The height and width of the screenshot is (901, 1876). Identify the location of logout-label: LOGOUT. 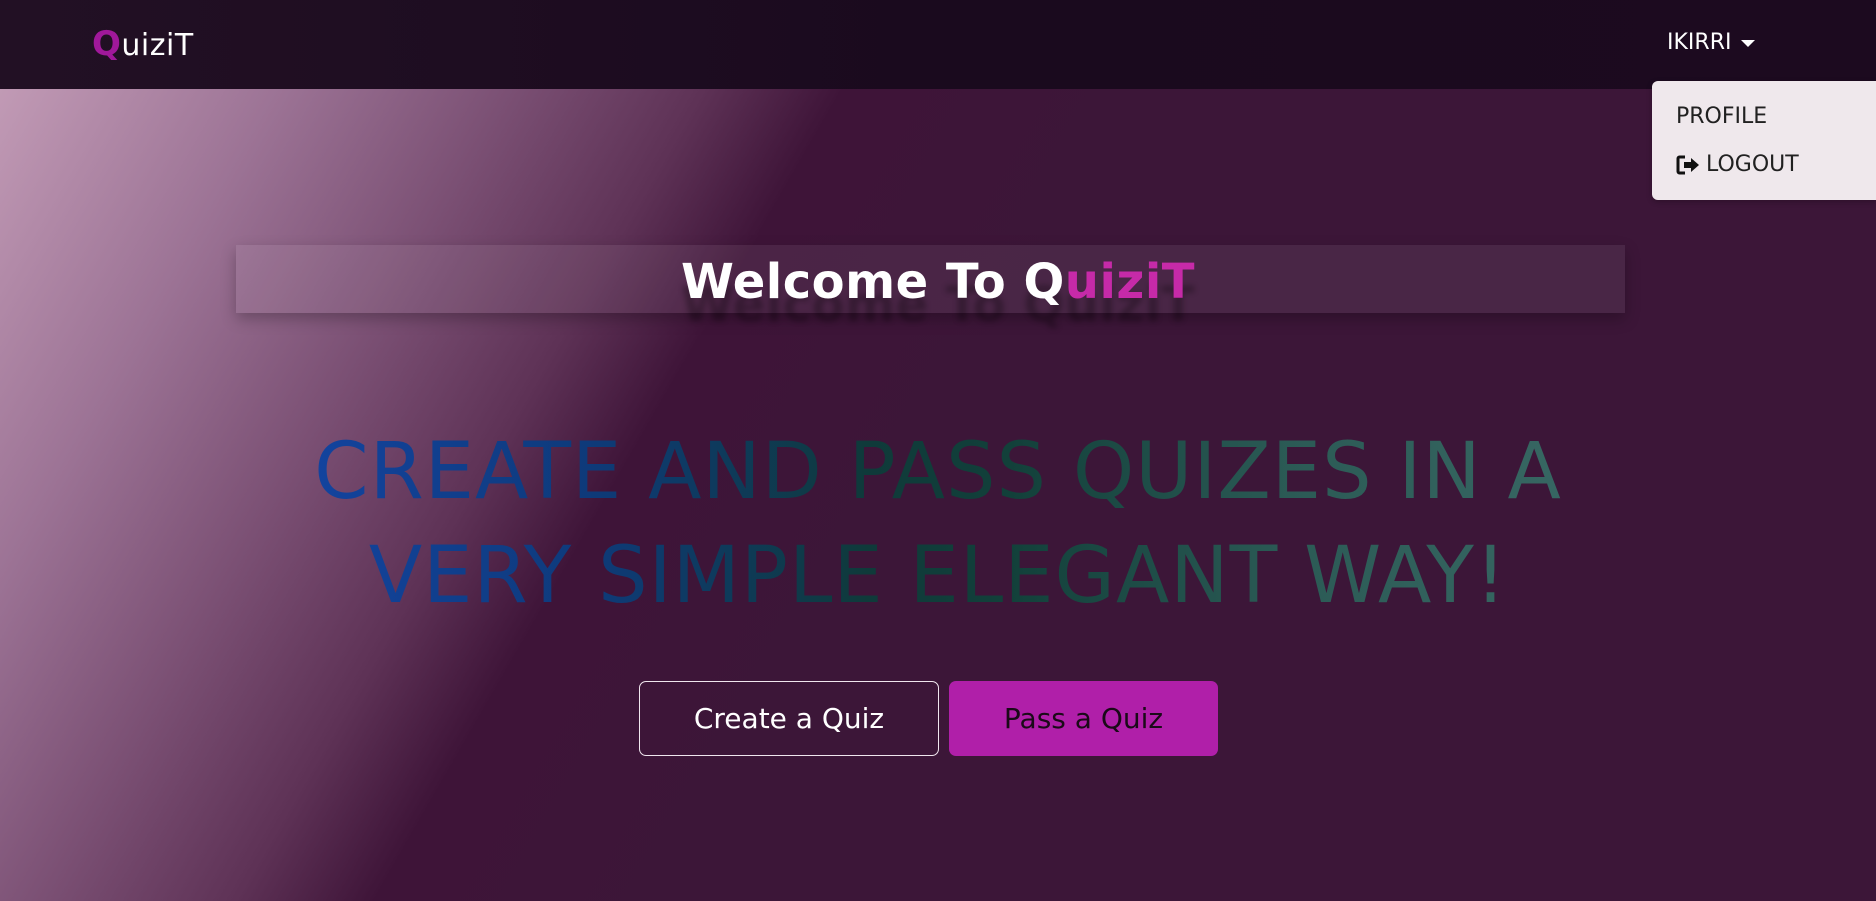
(1752, 164).